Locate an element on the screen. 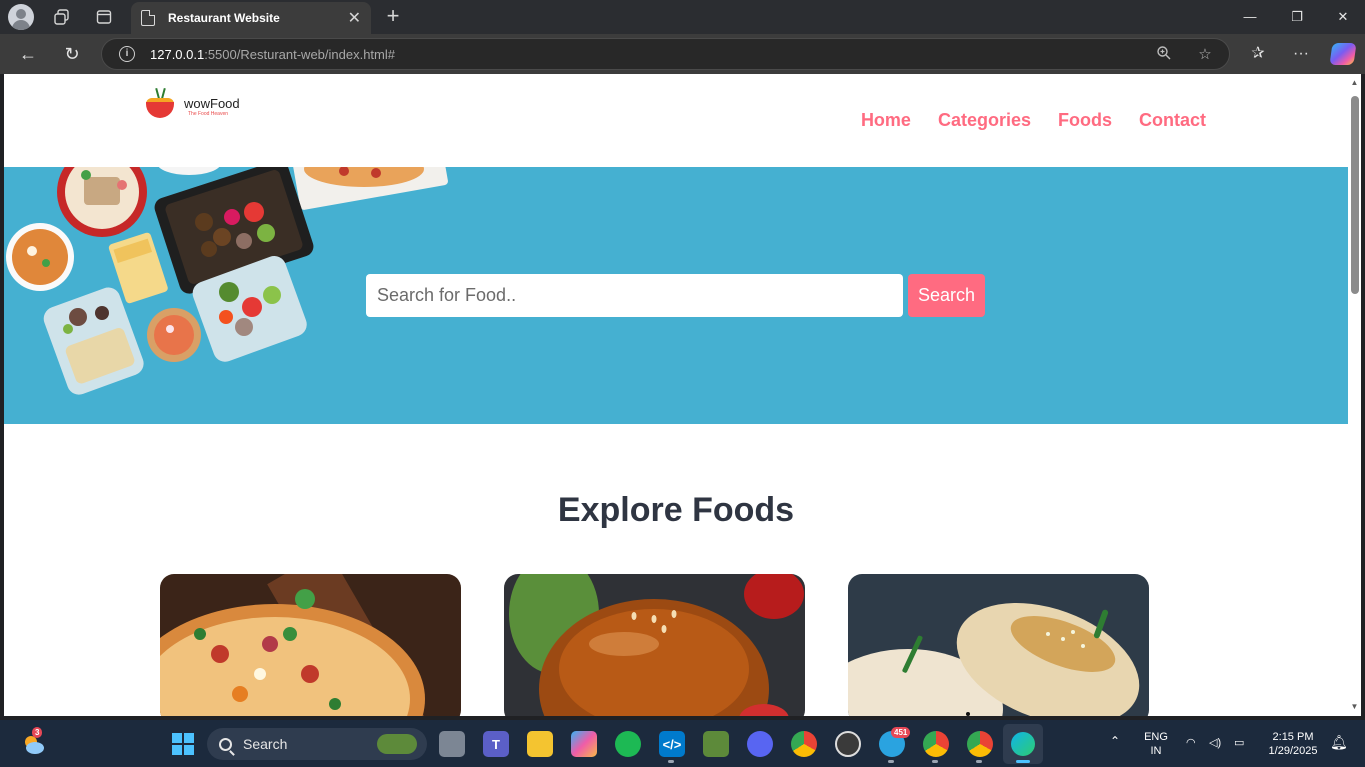  task-view-icon is located at coordinates (452, 744).